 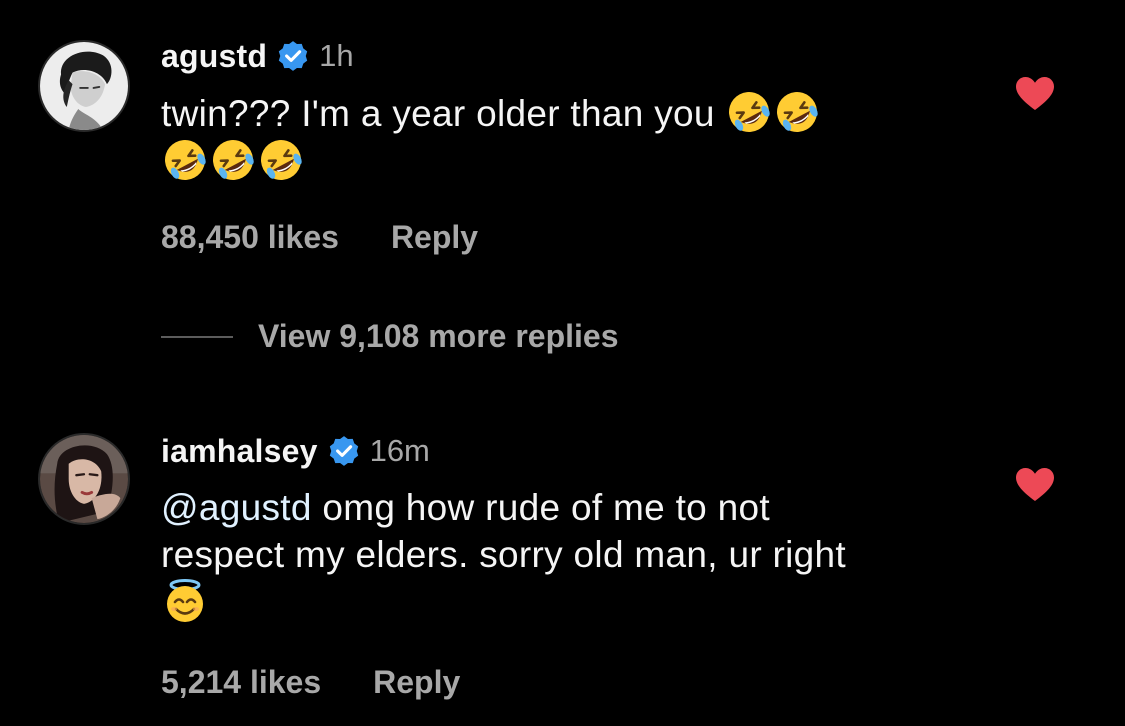 What do you see at coordinates (571, 451) in the screenshot?
I see `comment-meta: iamhalsey 16m` at bounding box center [571, 451].